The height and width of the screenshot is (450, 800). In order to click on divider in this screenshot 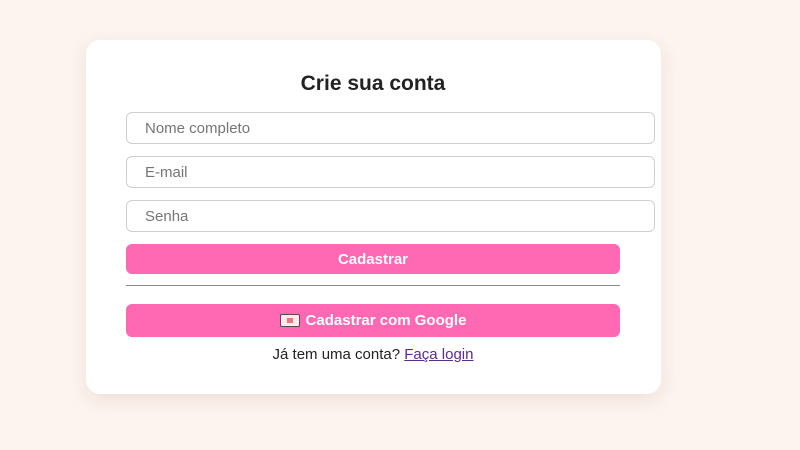, I will do `click(373, 285)`.